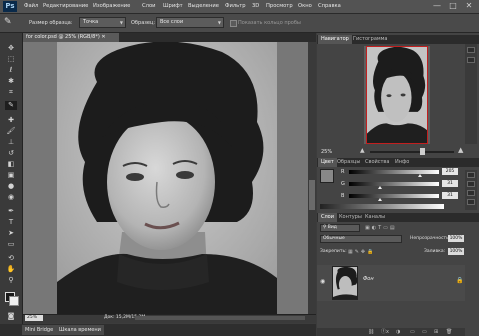  I want to click on menu-window: Окно, so click(305, 6).